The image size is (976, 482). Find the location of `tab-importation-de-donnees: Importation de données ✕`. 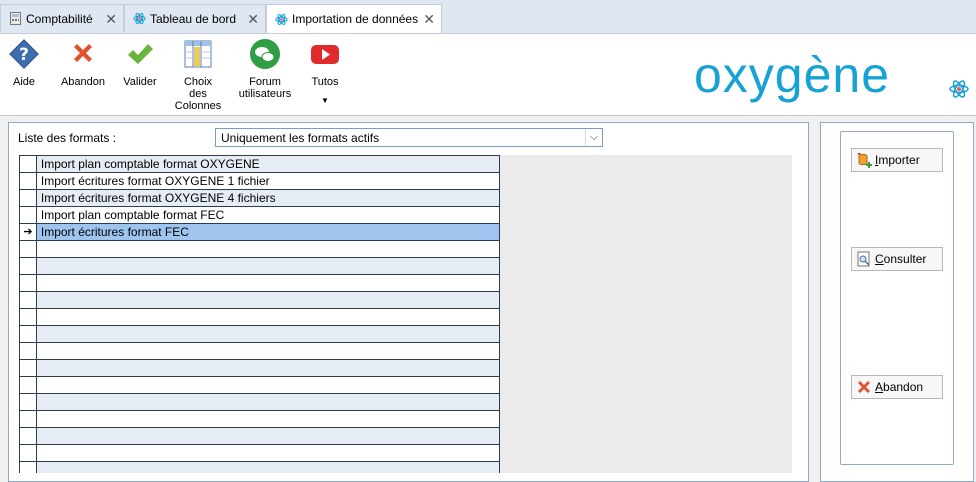

tab-importation-de-donnees: Importation de données ✕ is located at coordinates (354, 18).